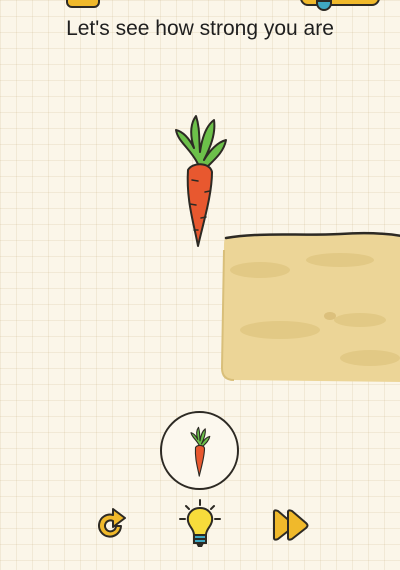  What do you see at coordinates (112, 523) in the screenshot?
I see `restart-icon` at bounding box center [112, 523].